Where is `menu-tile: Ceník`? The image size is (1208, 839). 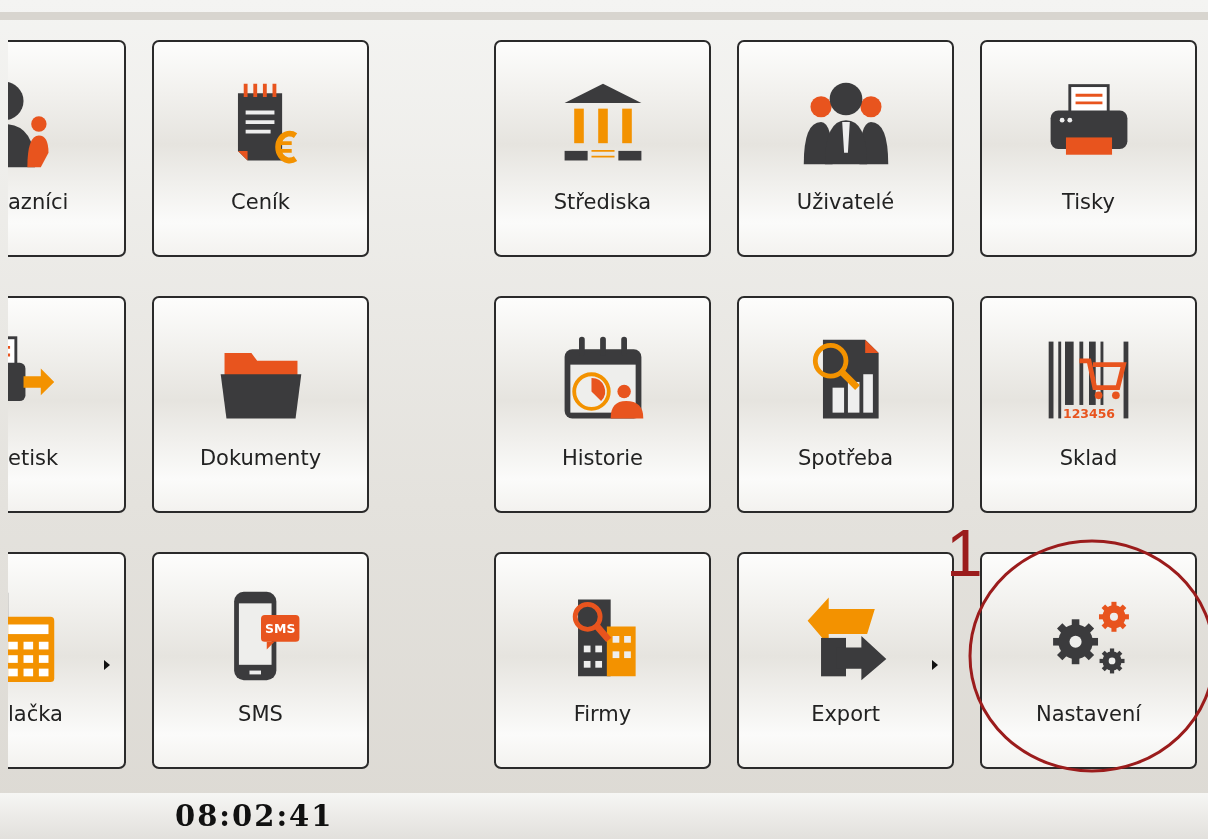 menu-tile: Ceník is located at coordinates (260, 148).